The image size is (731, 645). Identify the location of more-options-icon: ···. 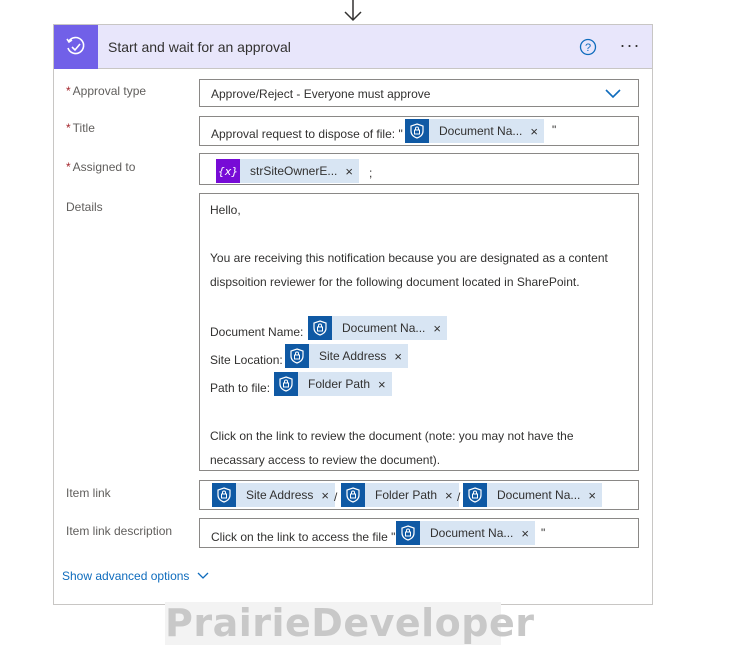
(630, 47).